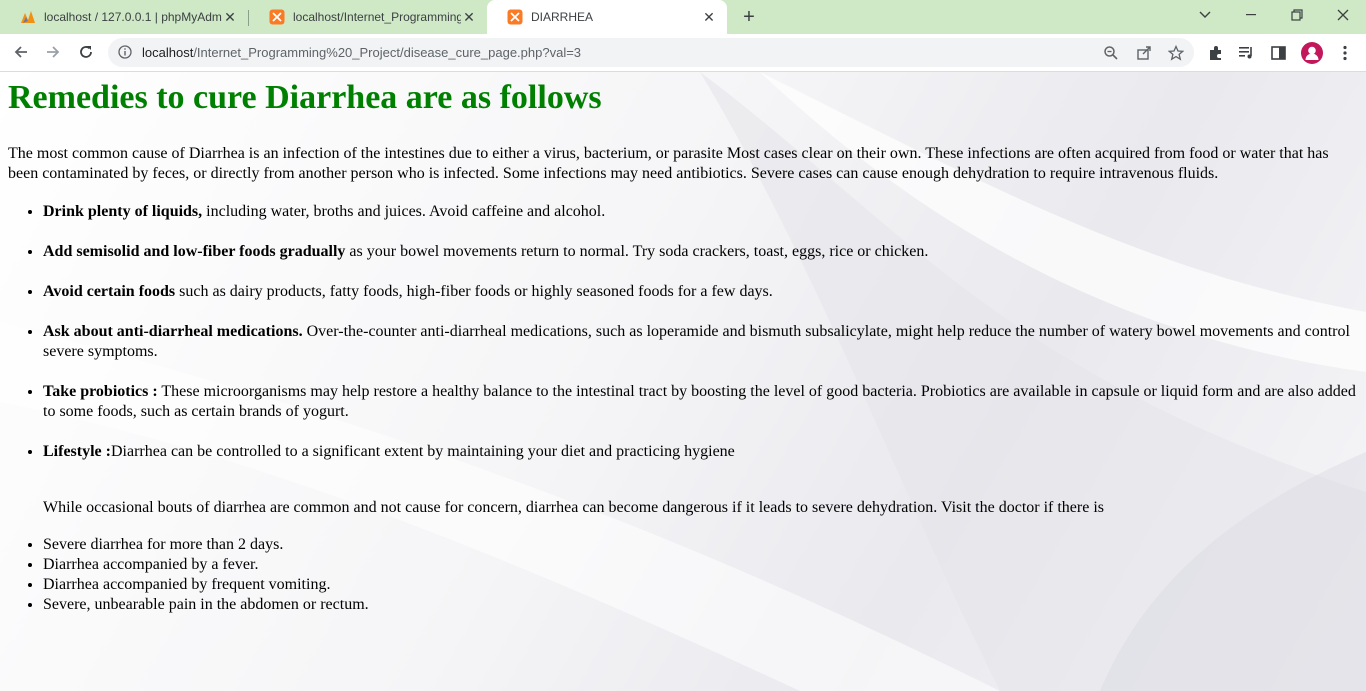 Image resolution: width=1366 pixels, height=691 pixels. Describe the element at coordinates (377, 17) in the screenshot. I see `tab-title: localhost/Internet_Programming` at that location.